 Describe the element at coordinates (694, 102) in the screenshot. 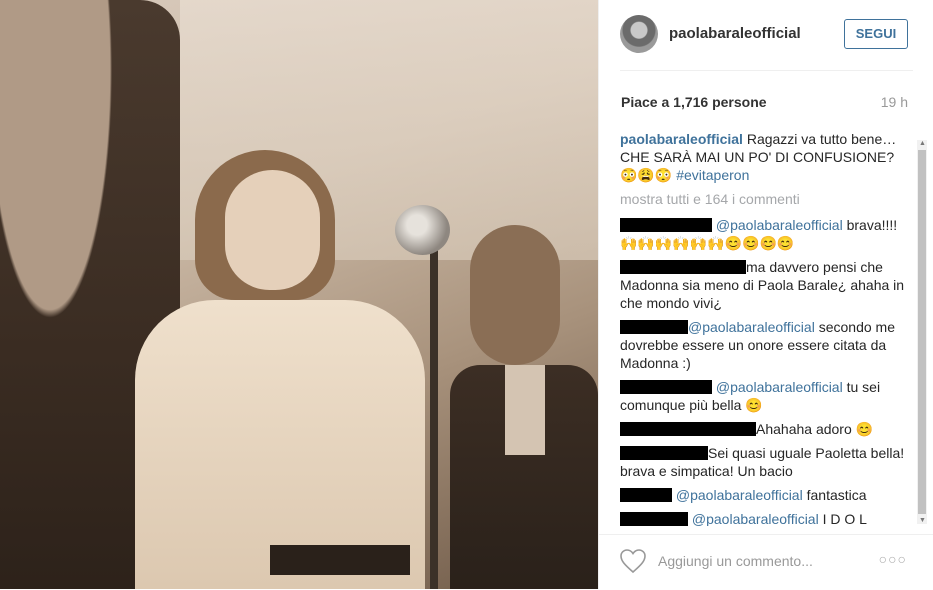

I see `likes-count: Piace a 1,716 persone` at that location.